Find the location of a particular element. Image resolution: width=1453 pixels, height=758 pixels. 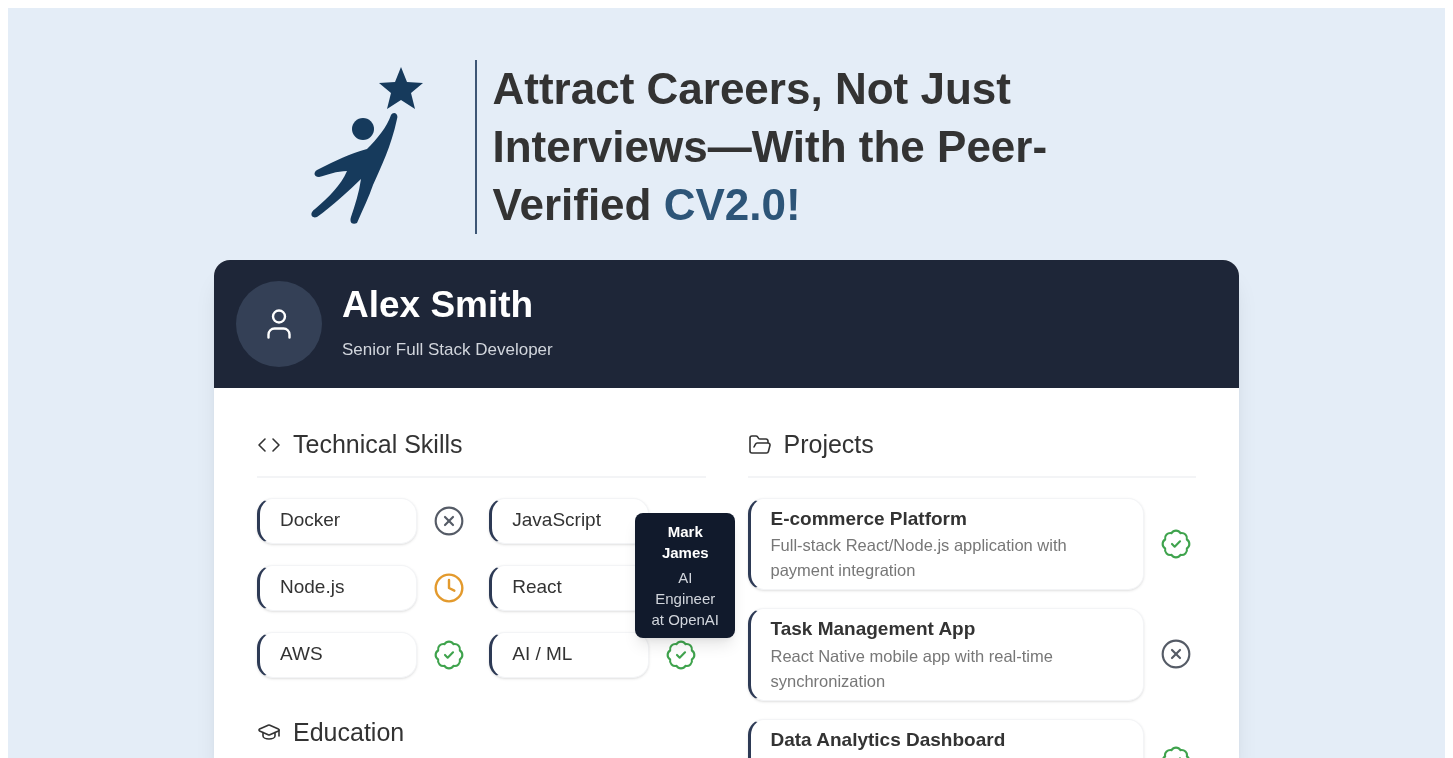

profile-role: Senior Full Stack Developer is located at coordinates (447, 350).